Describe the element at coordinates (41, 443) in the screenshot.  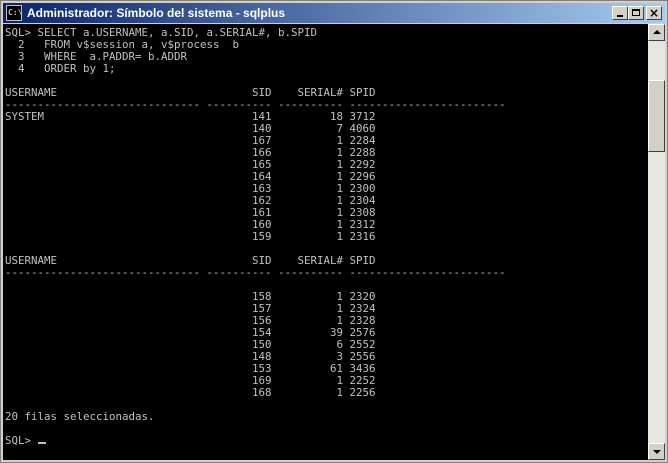
I see `text-cursor` at that location.